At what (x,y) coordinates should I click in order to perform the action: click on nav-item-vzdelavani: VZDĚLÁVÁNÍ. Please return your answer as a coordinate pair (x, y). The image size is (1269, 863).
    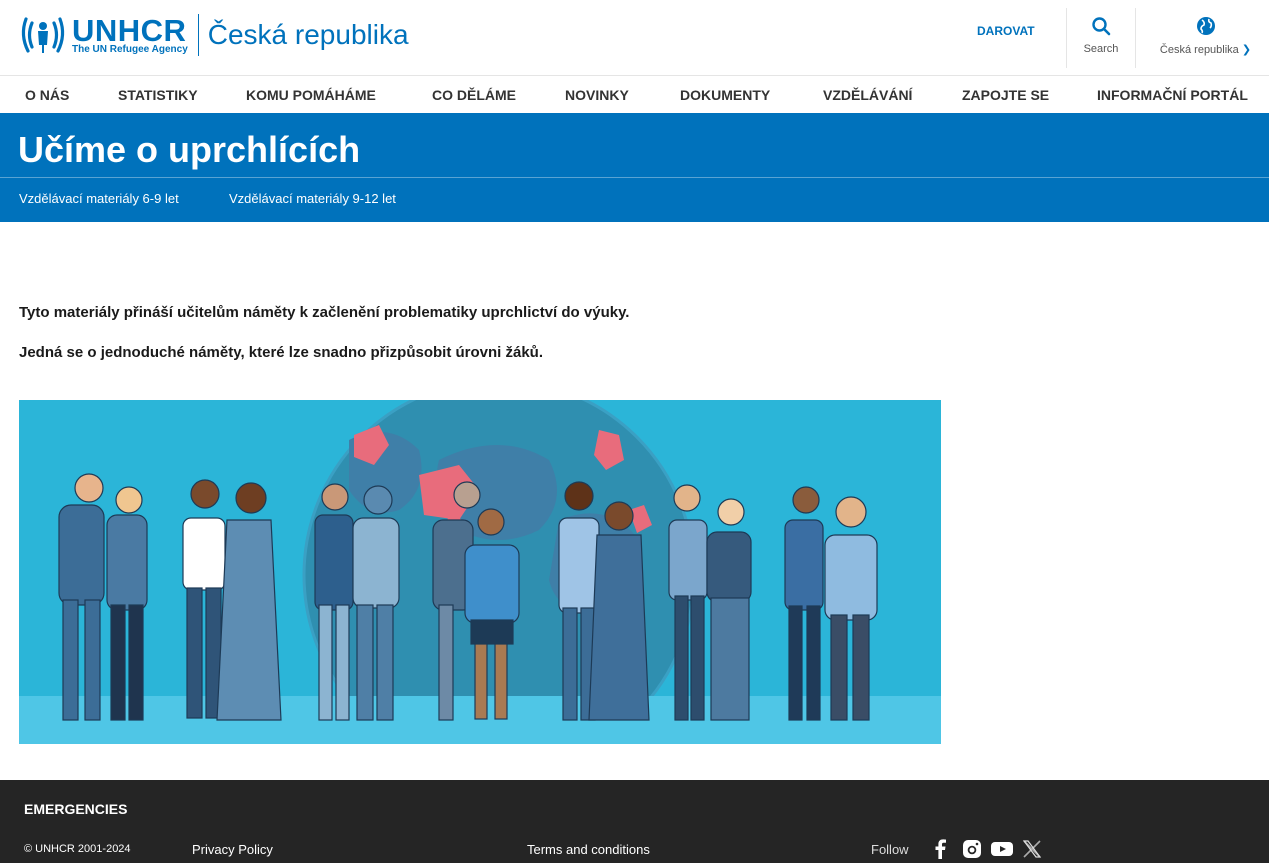
    Looking at the image, I should click on (867, 95).